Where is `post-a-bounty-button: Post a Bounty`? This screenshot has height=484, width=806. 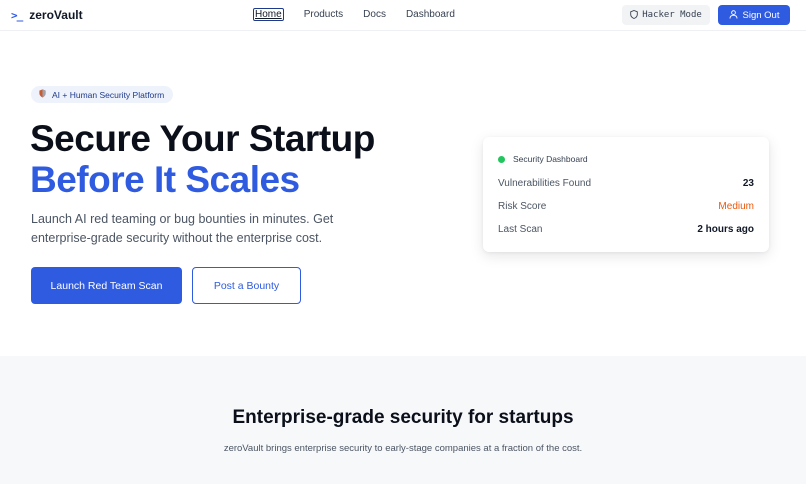
post-a-bounty-button: Post a Bounty is located at coordinates (246, 285).